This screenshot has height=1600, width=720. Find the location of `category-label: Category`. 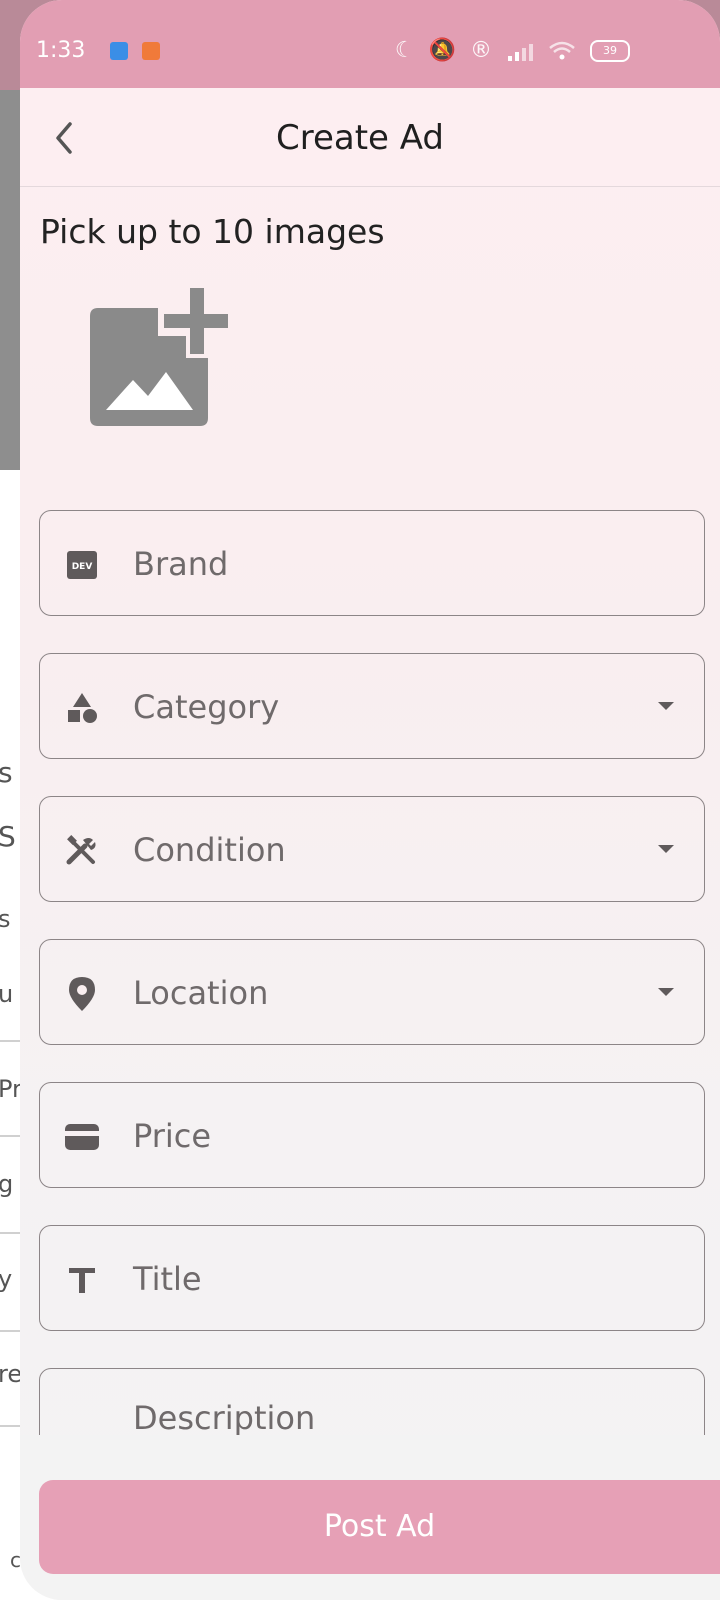

category-label: Category is located at coordinates (206, 707).